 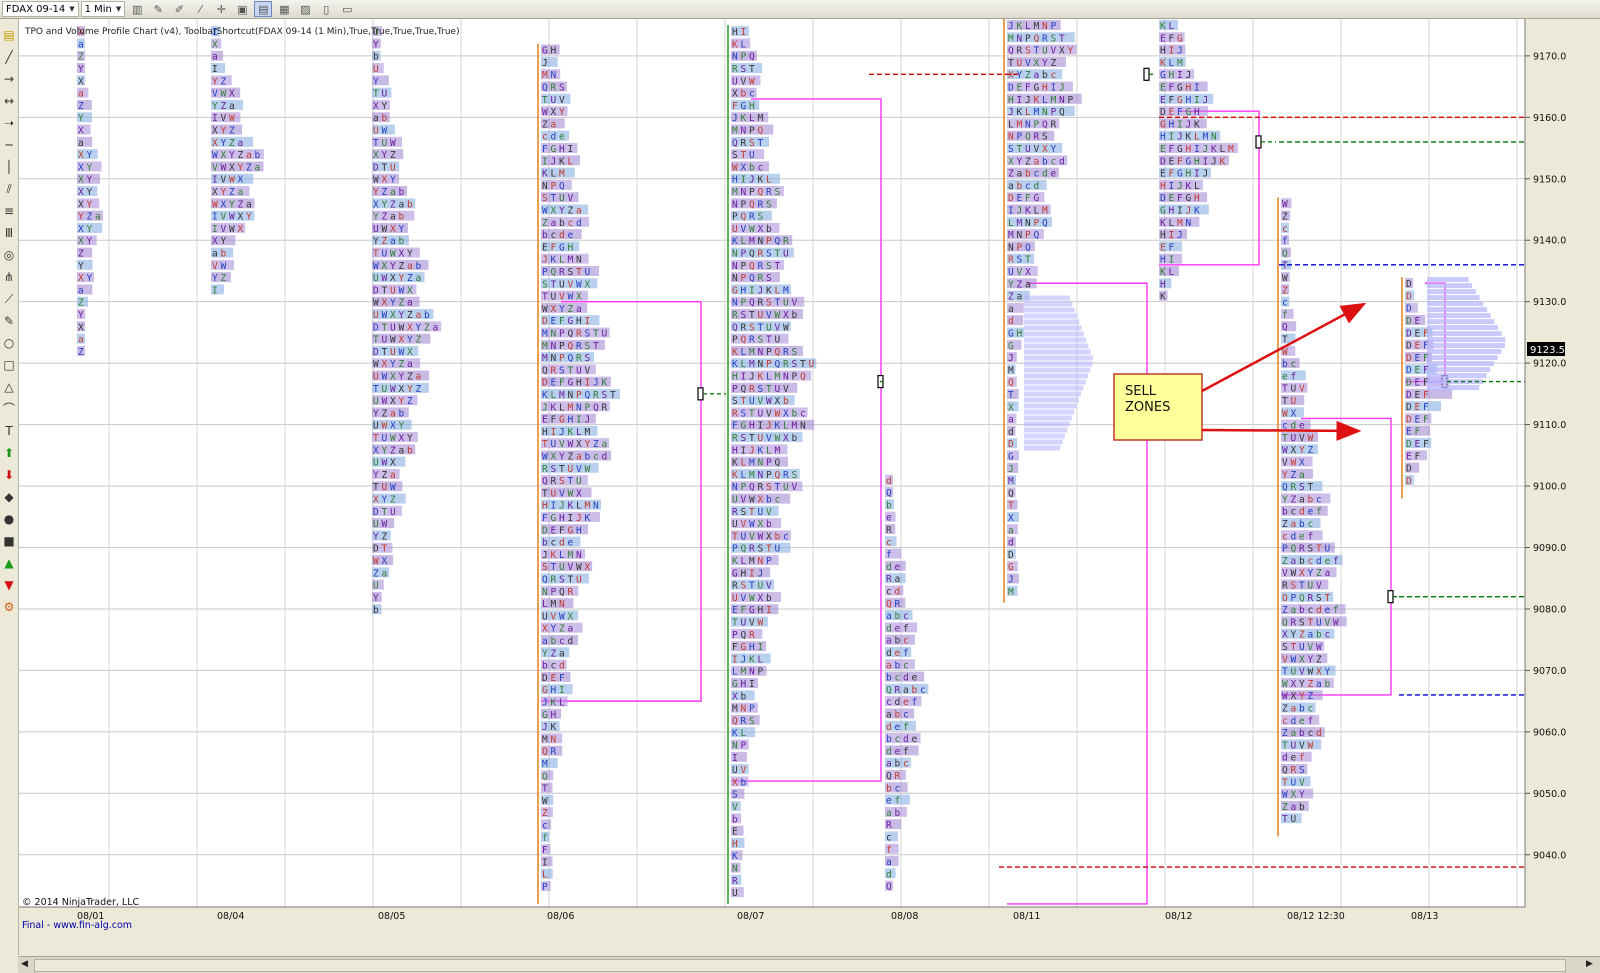 I want to click on settings-icon: ⚙, so click(x=9, y=607).